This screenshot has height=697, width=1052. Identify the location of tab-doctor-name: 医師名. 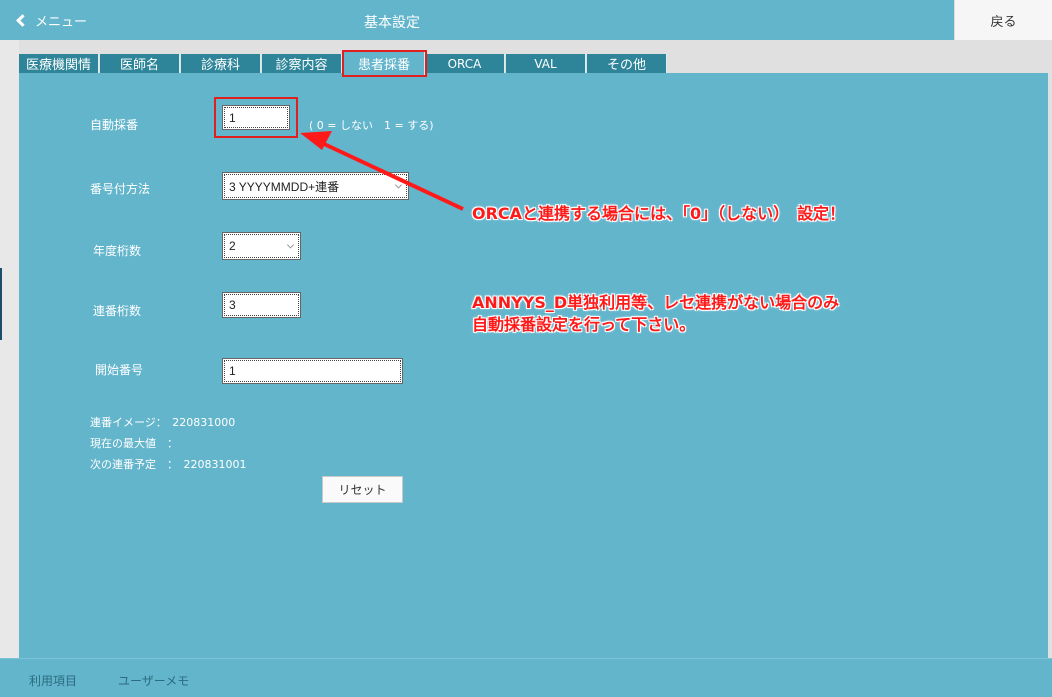
(140, 63).